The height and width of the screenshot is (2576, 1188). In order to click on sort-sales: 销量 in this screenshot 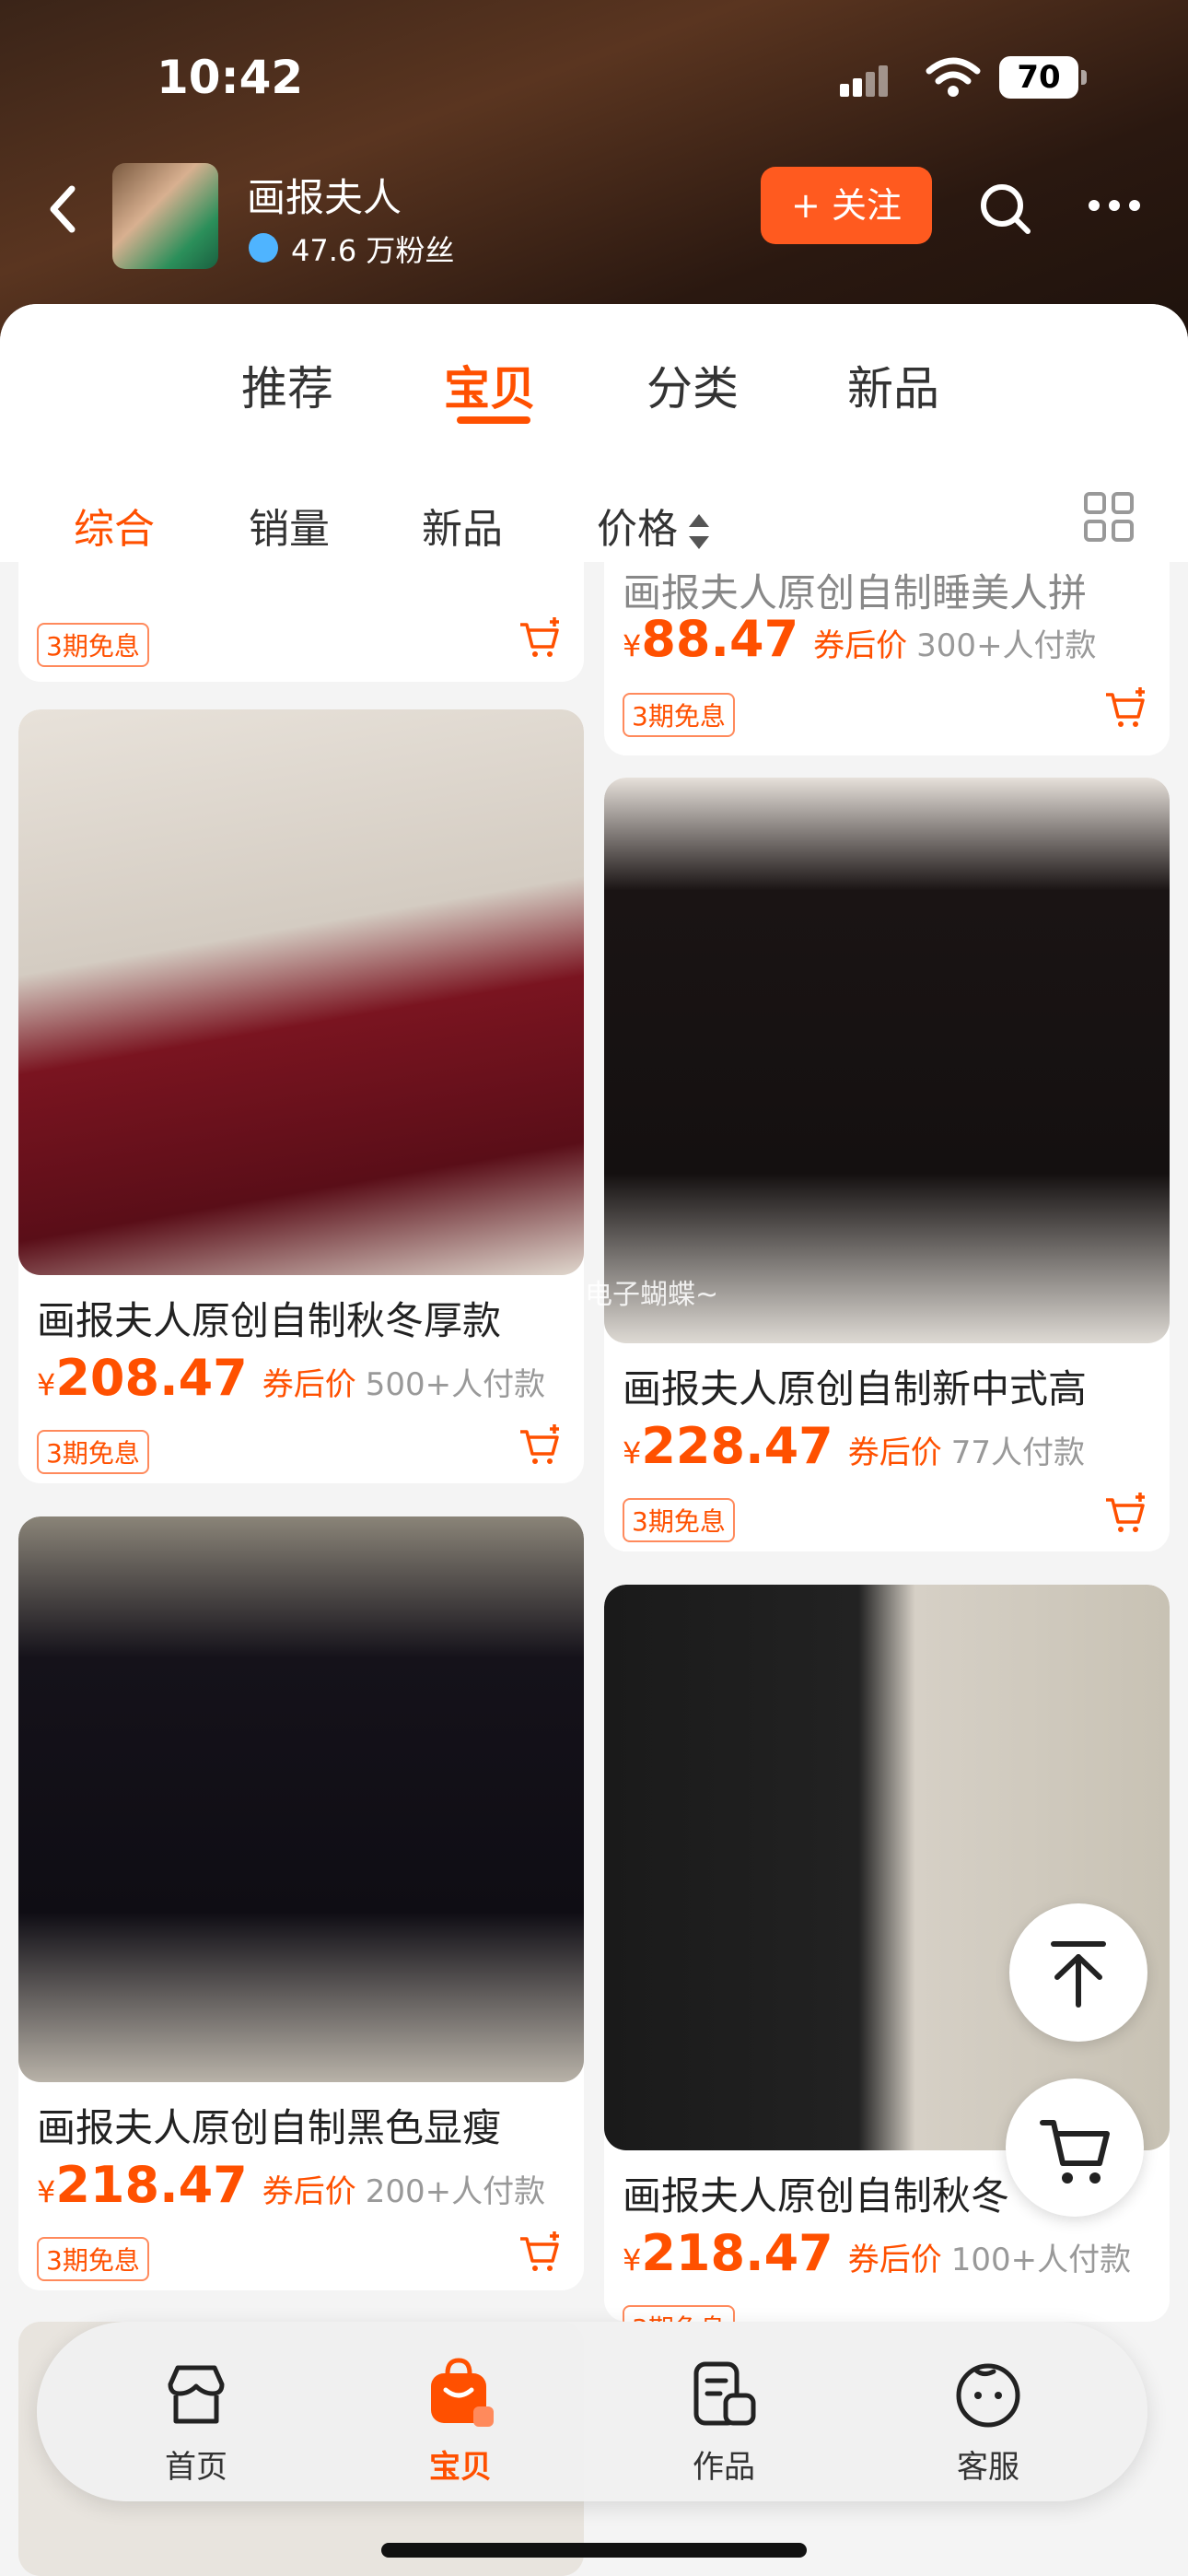, I will do `click(289, 525)`.